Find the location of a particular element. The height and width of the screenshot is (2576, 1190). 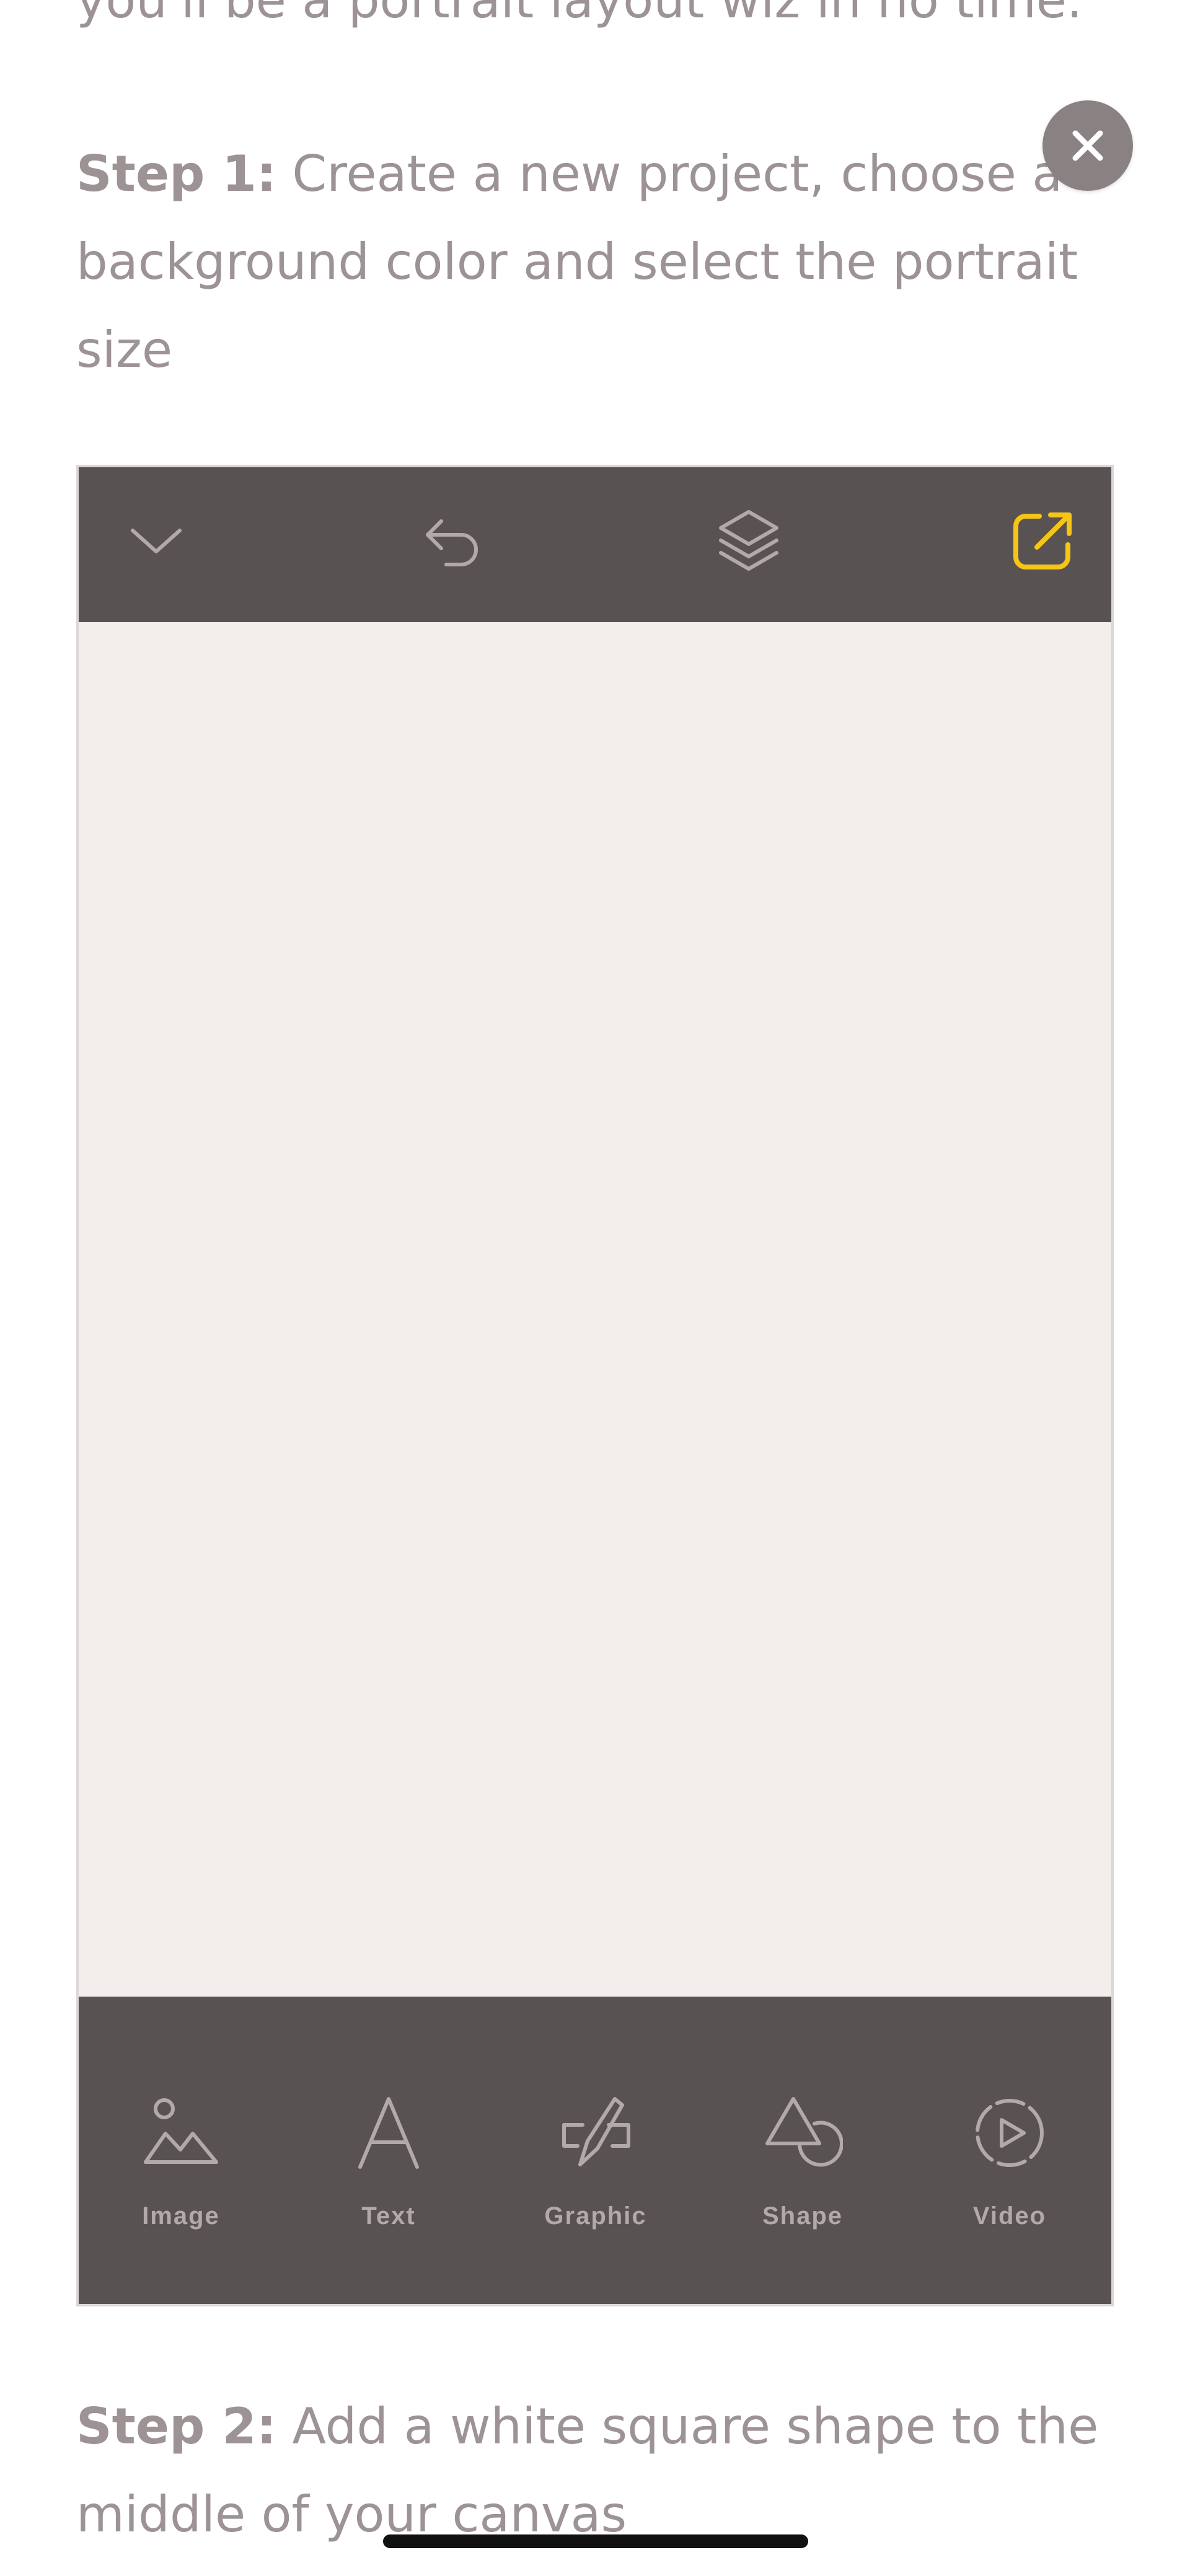

close-button is located at coordinates (1087, 145).